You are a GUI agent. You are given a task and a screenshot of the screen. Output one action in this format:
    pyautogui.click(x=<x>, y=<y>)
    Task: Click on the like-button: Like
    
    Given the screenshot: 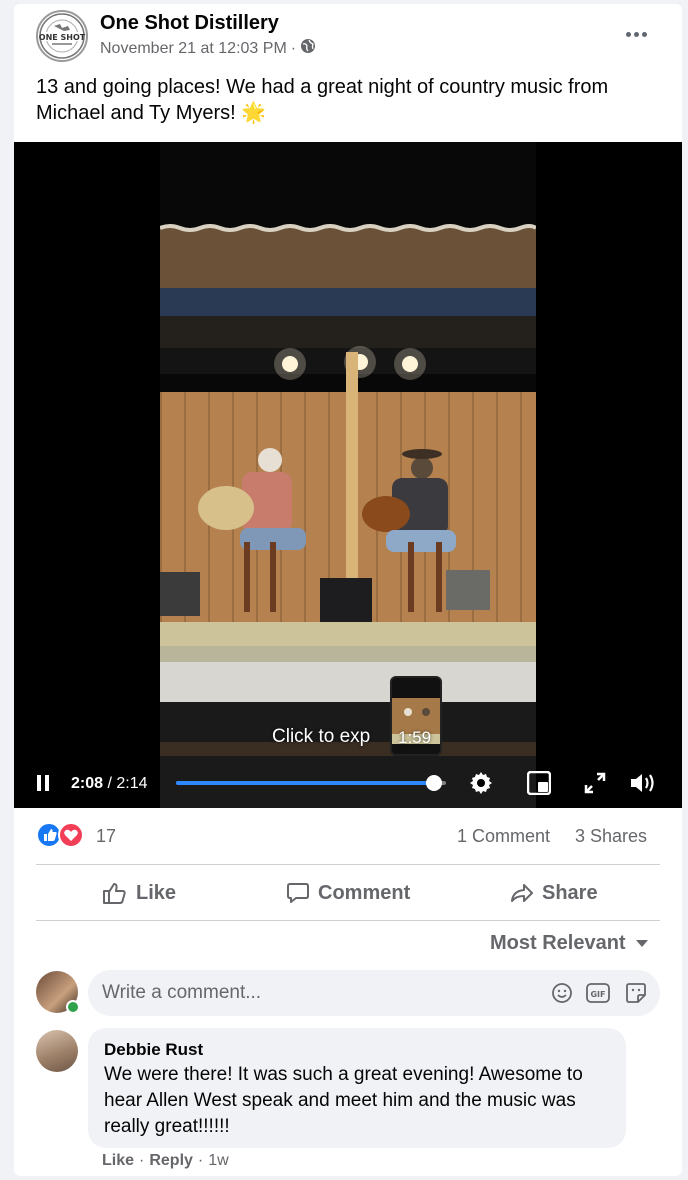 What is the action you would take?
    pyautogui.click(x=139, y=893)
    